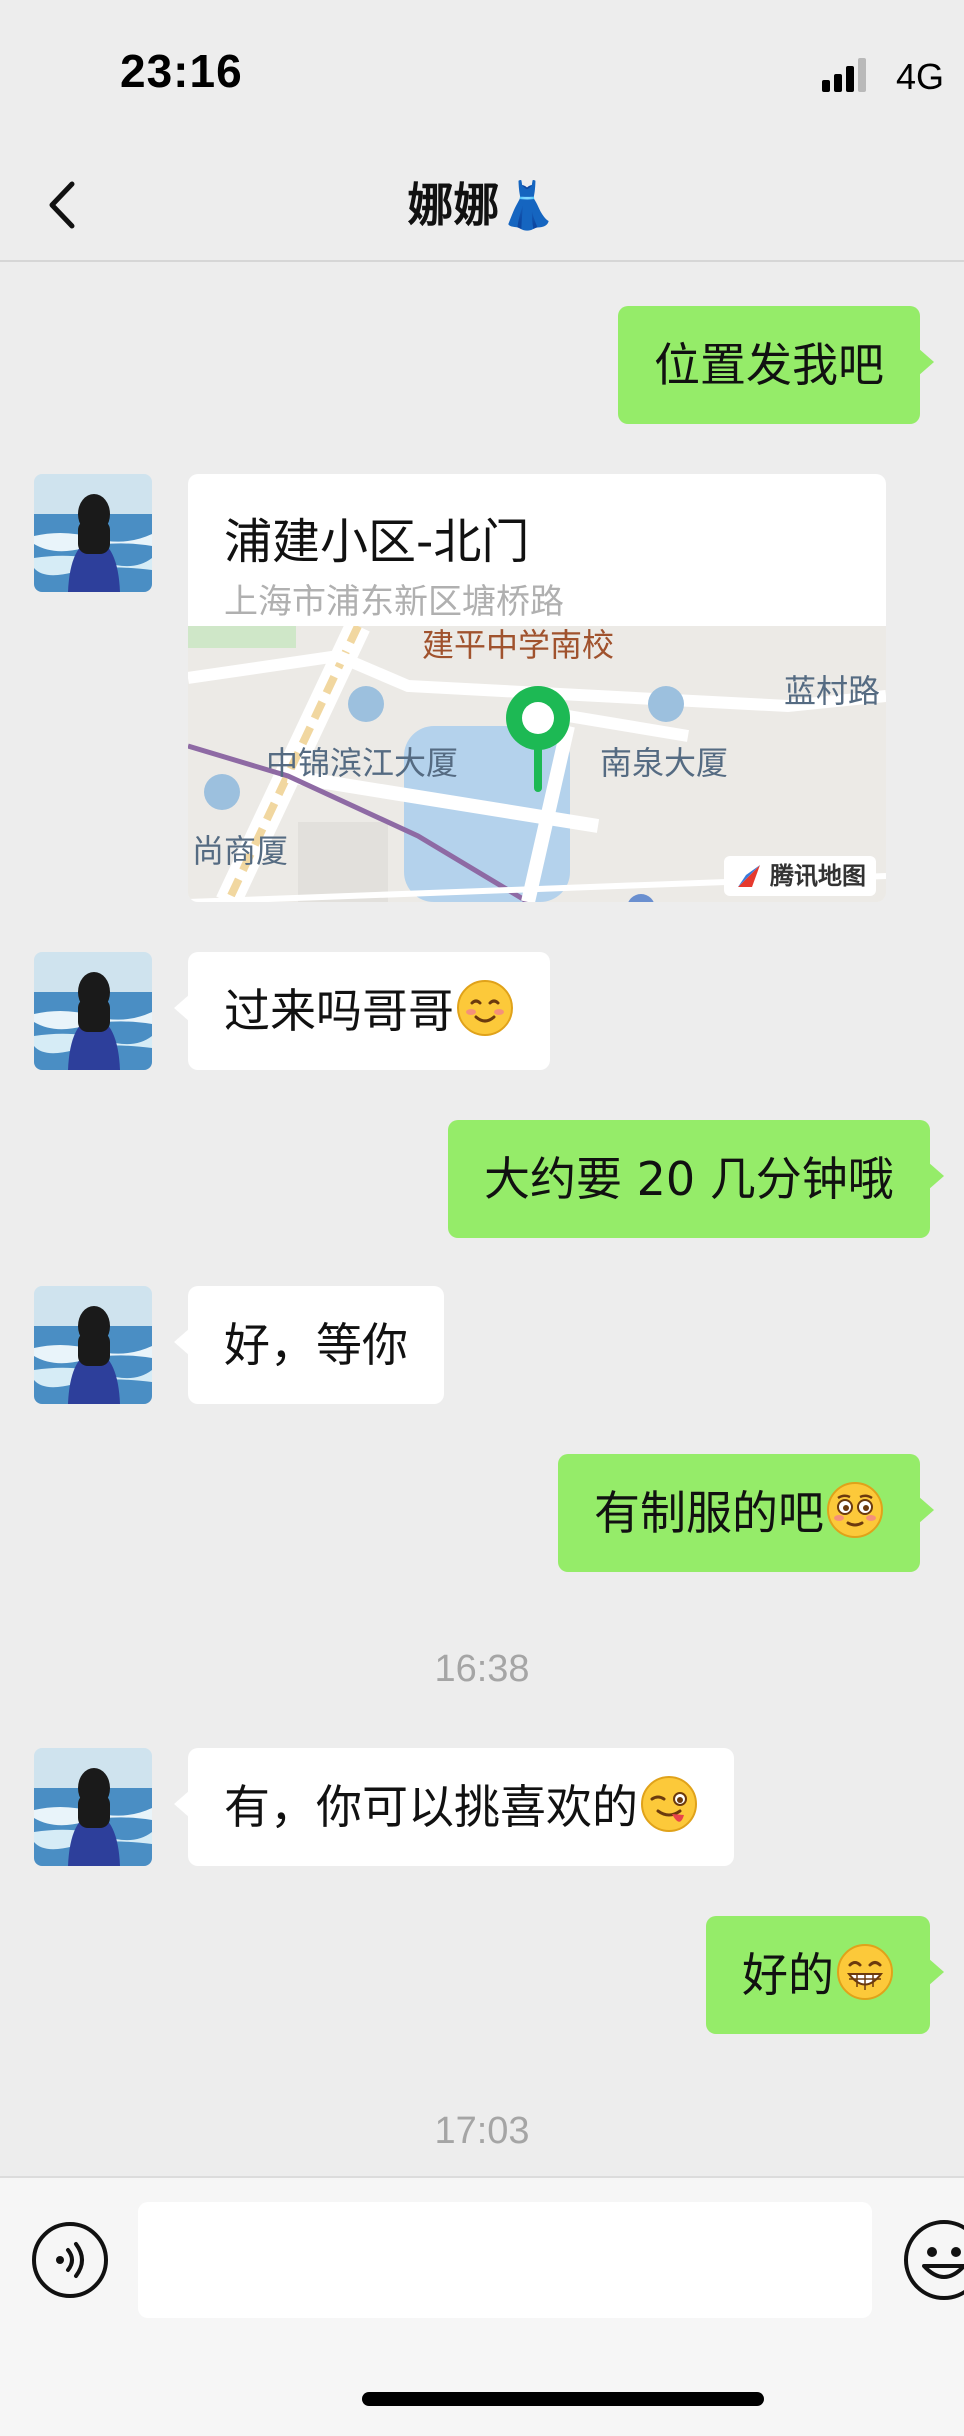 This screenshot has width=964, height=2436. What do you see at coordinates (518, 645) in the screenshot?
I see `map-label-school: 建平中学南校` at bounding box center [518, 645].